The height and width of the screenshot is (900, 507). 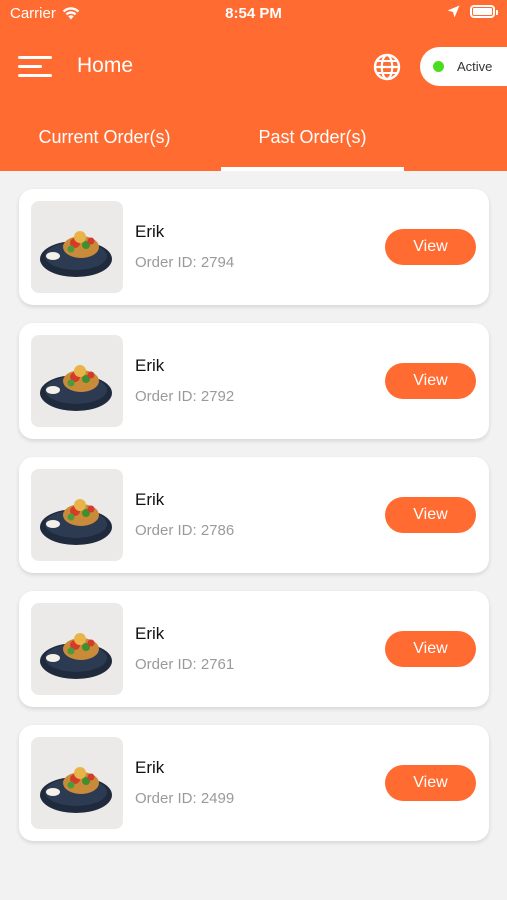 What do you see at coordinates (484, 11) in the screenshot?
I see `battery-icon` at bounding box center [484, 11].